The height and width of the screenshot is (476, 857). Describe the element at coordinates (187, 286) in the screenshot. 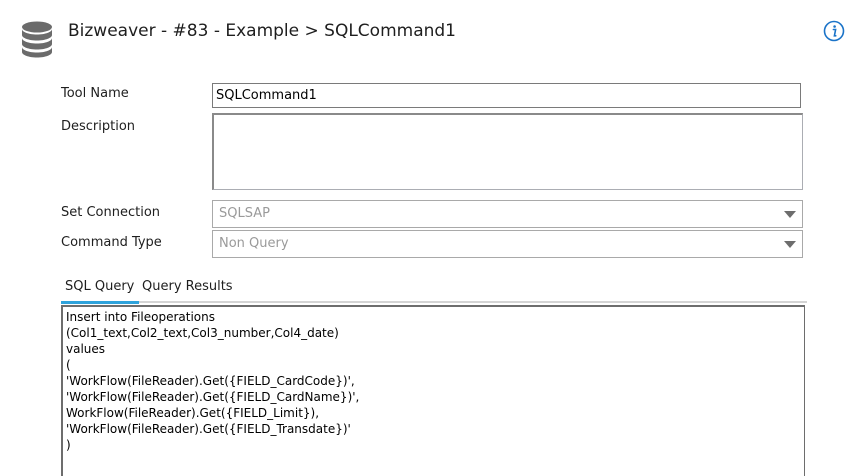

I see `tab-query-results: Query Results` at that location.